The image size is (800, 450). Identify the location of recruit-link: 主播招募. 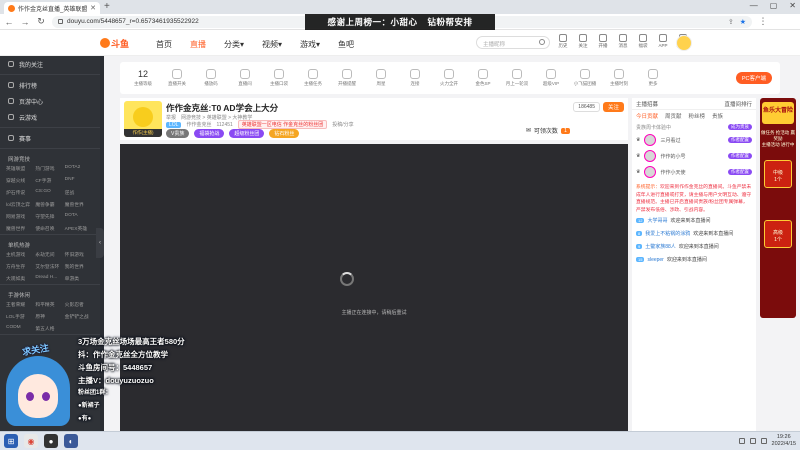
(647, 104).